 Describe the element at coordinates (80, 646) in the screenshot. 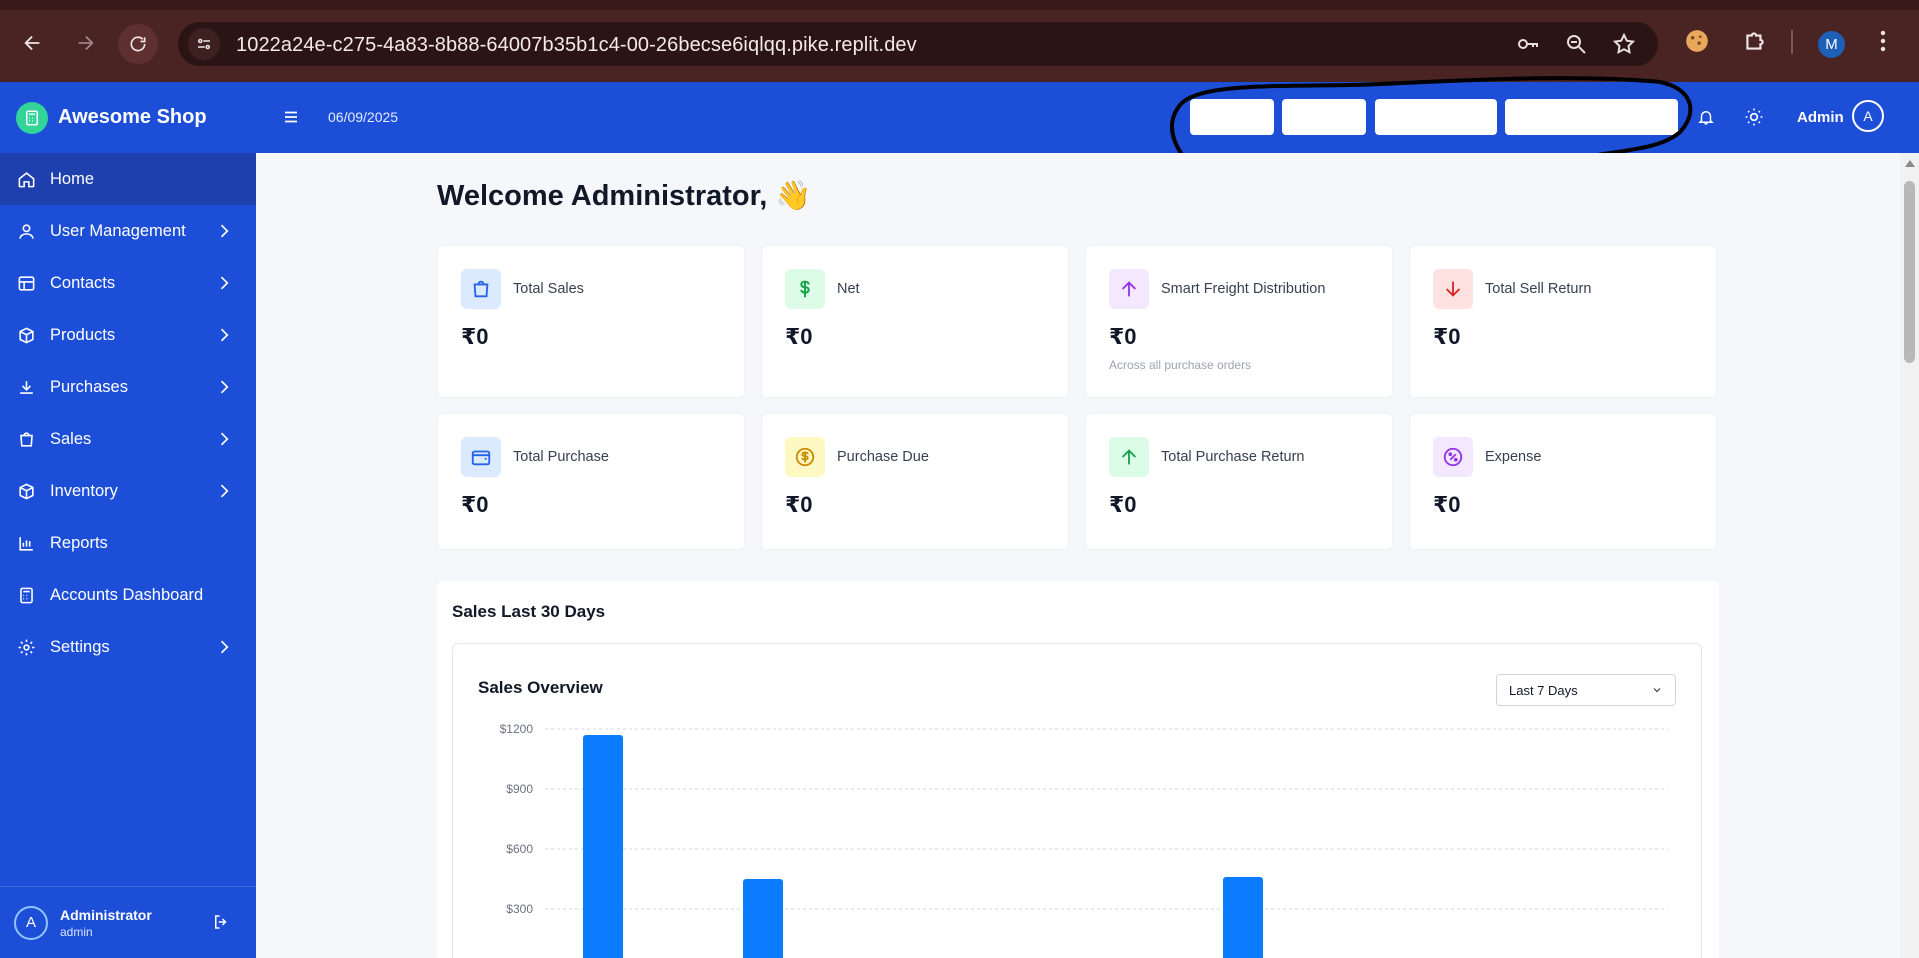

I see `sidebar-item-label: Settings` at that location.